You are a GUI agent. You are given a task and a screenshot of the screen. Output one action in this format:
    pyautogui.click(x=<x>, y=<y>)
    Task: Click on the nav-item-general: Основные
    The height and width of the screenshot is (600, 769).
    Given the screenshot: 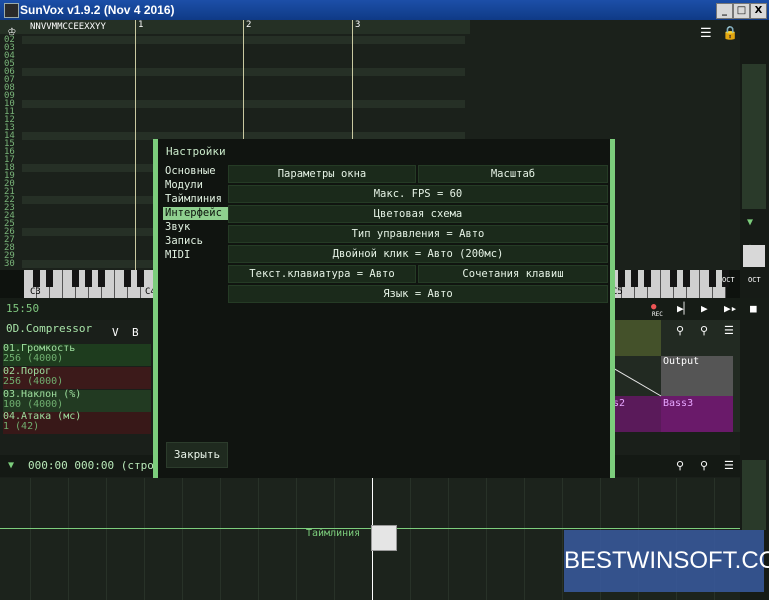 What is the action you would take?
    pyautogui.click(x=196, y=171)
    